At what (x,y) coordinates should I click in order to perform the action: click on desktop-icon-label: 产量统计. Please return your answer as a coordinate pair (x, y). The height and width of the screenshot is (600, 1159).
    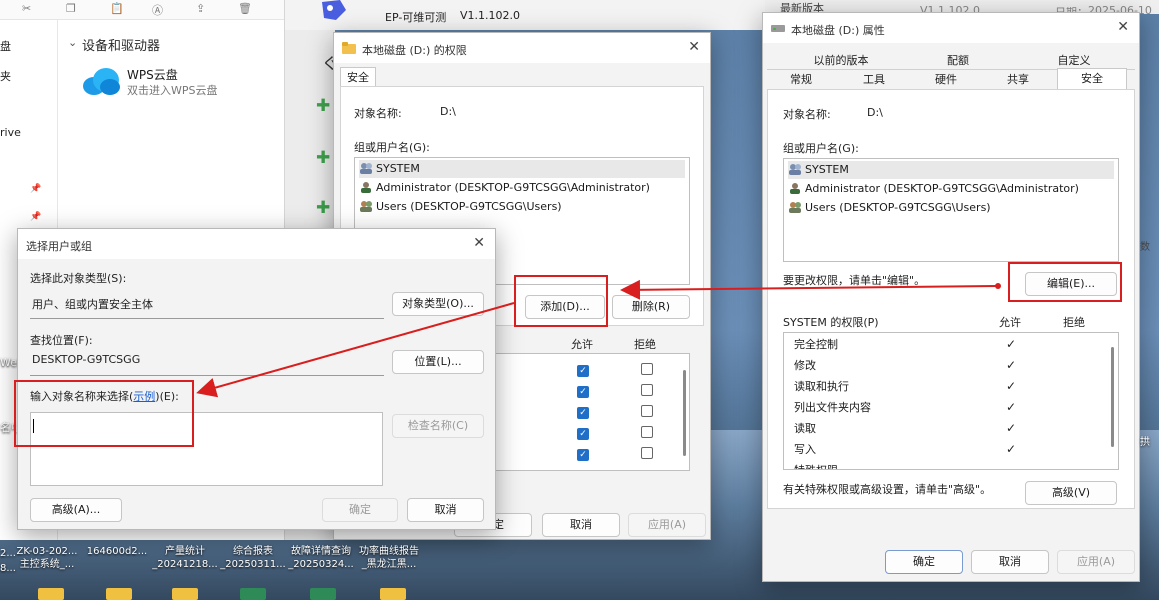
    Looking at the image, I should click on (185, 551).